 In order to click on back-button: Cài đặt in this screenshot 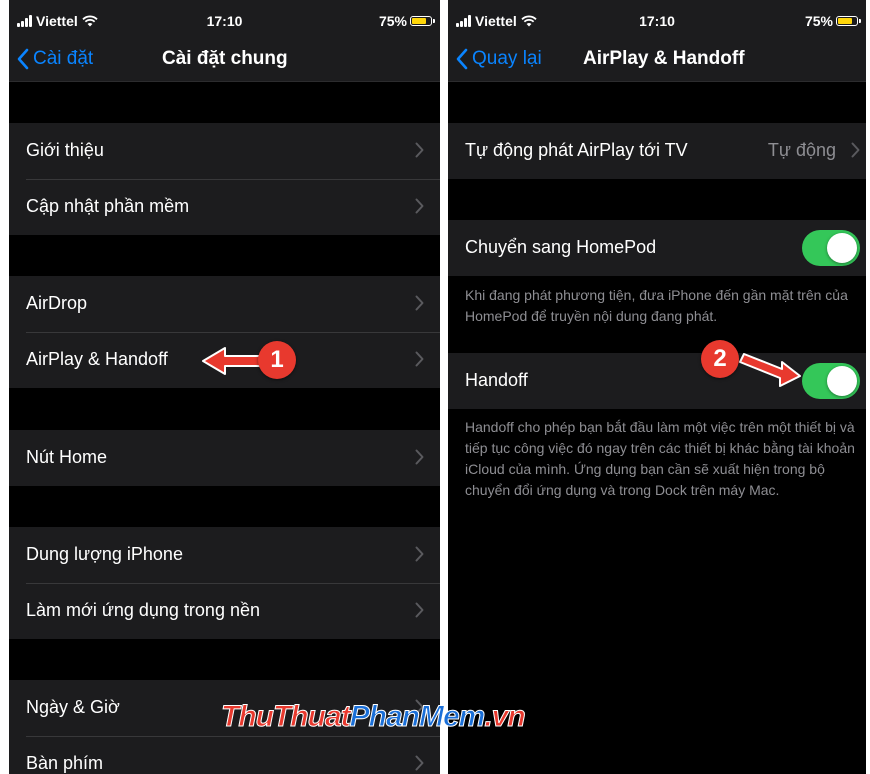, I will do `click(55, 59)`.